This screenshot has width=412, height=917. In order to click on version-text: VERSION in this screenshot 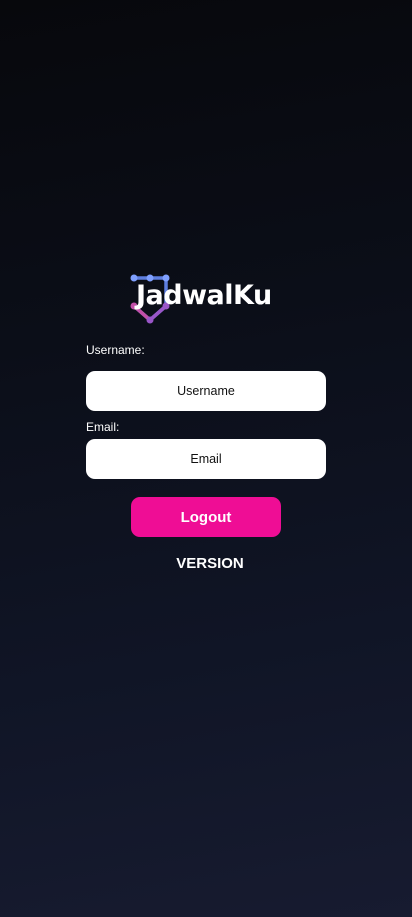, I will do `click(210, 563)`.